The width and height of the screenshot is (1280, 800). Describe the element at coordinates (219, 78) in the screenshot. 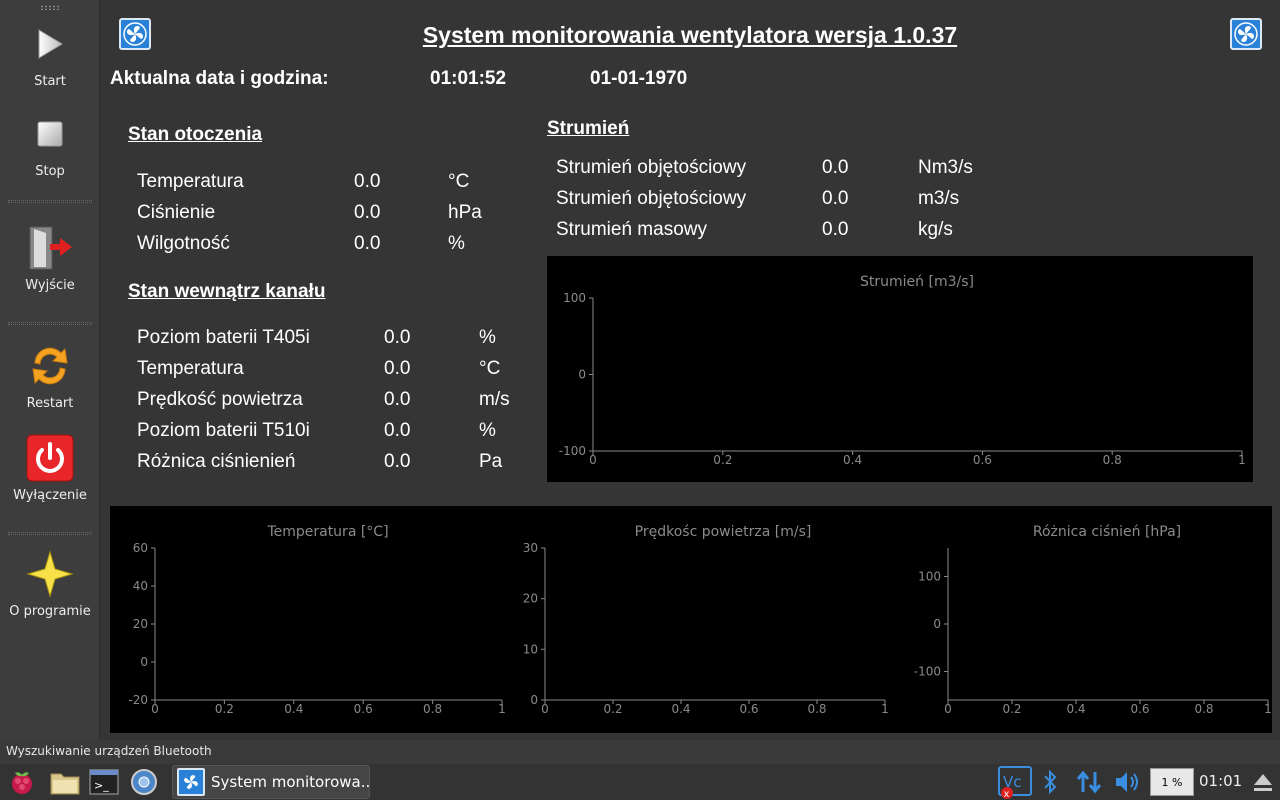

I see `datetime-label: Aktualna data i godzina:` at that location.